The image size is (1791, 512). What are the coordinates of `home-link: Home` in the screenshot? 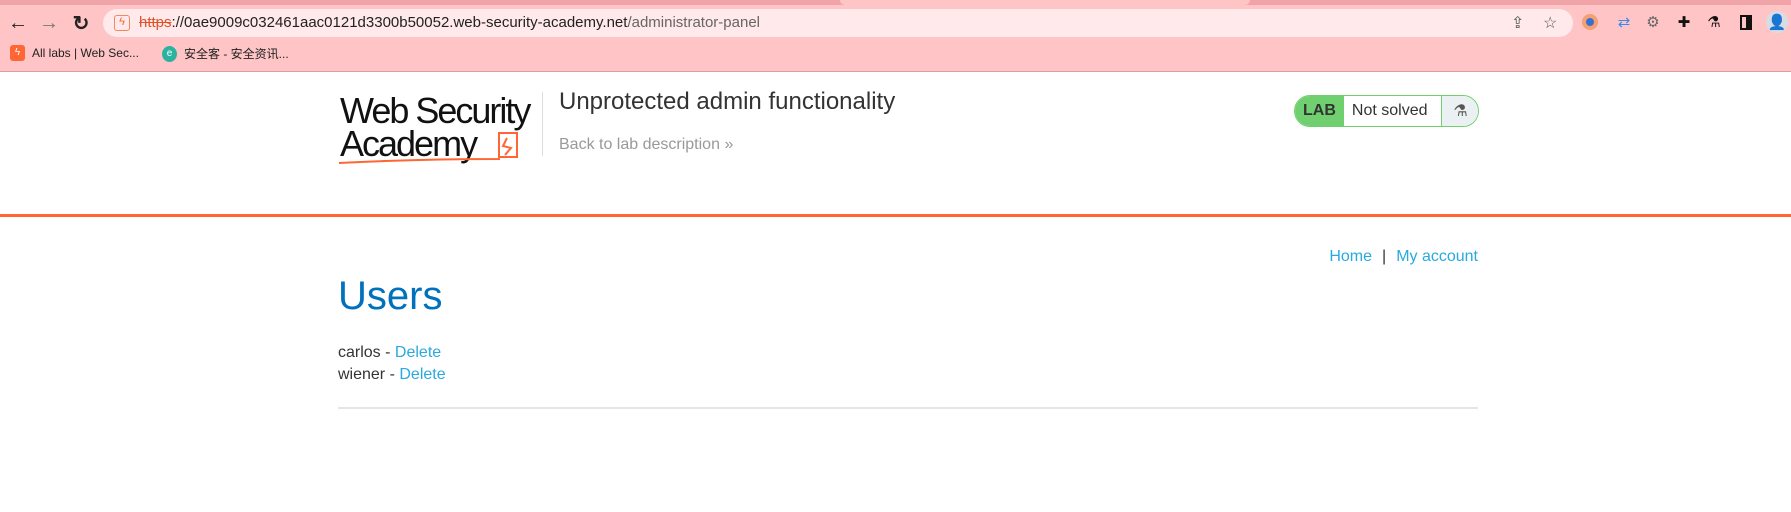 It's located at (1350, 256).